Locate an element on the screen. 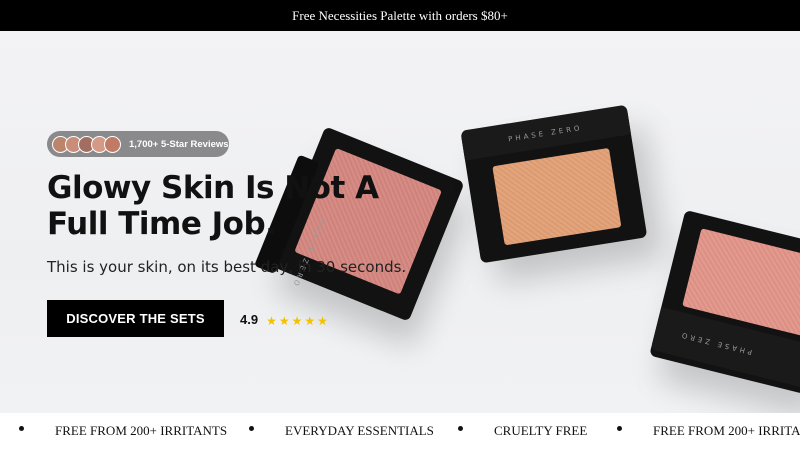  blush-compact-center: PHASE ZERO is located at coordinates (554, 184).